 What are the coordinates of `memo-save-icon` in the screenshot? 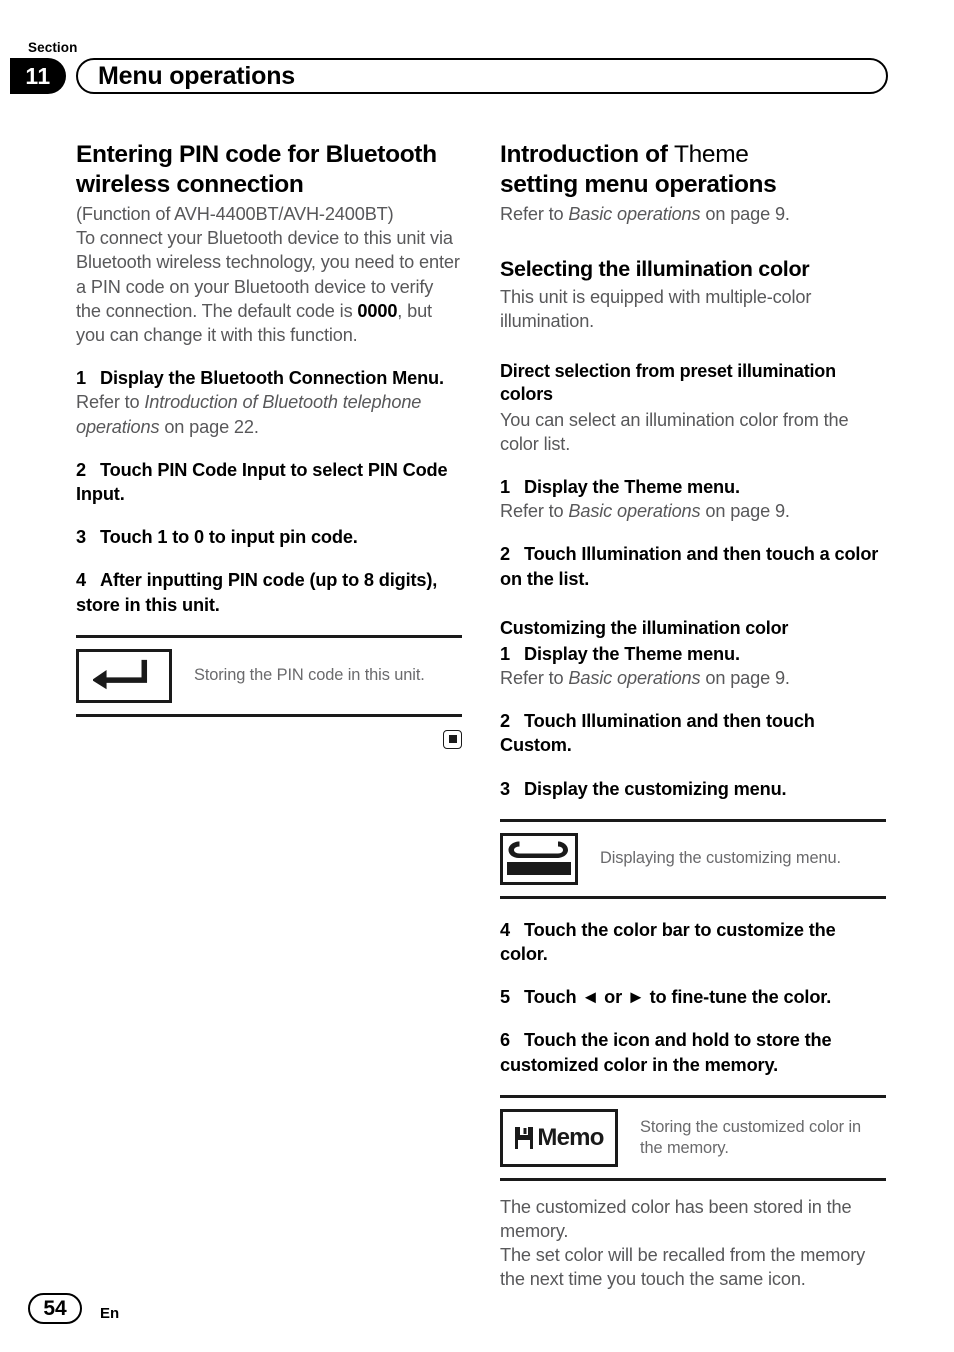 It's located at (524, 1137).